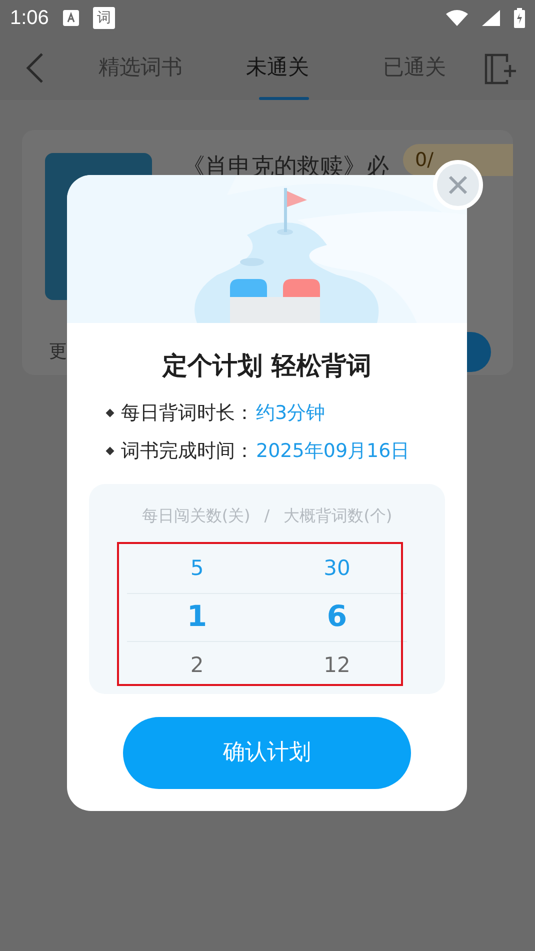 Image resolution: width=535 pixels, height=951 pixels. I want to click on info-label: 每日背词时长：, so click(187, 413).